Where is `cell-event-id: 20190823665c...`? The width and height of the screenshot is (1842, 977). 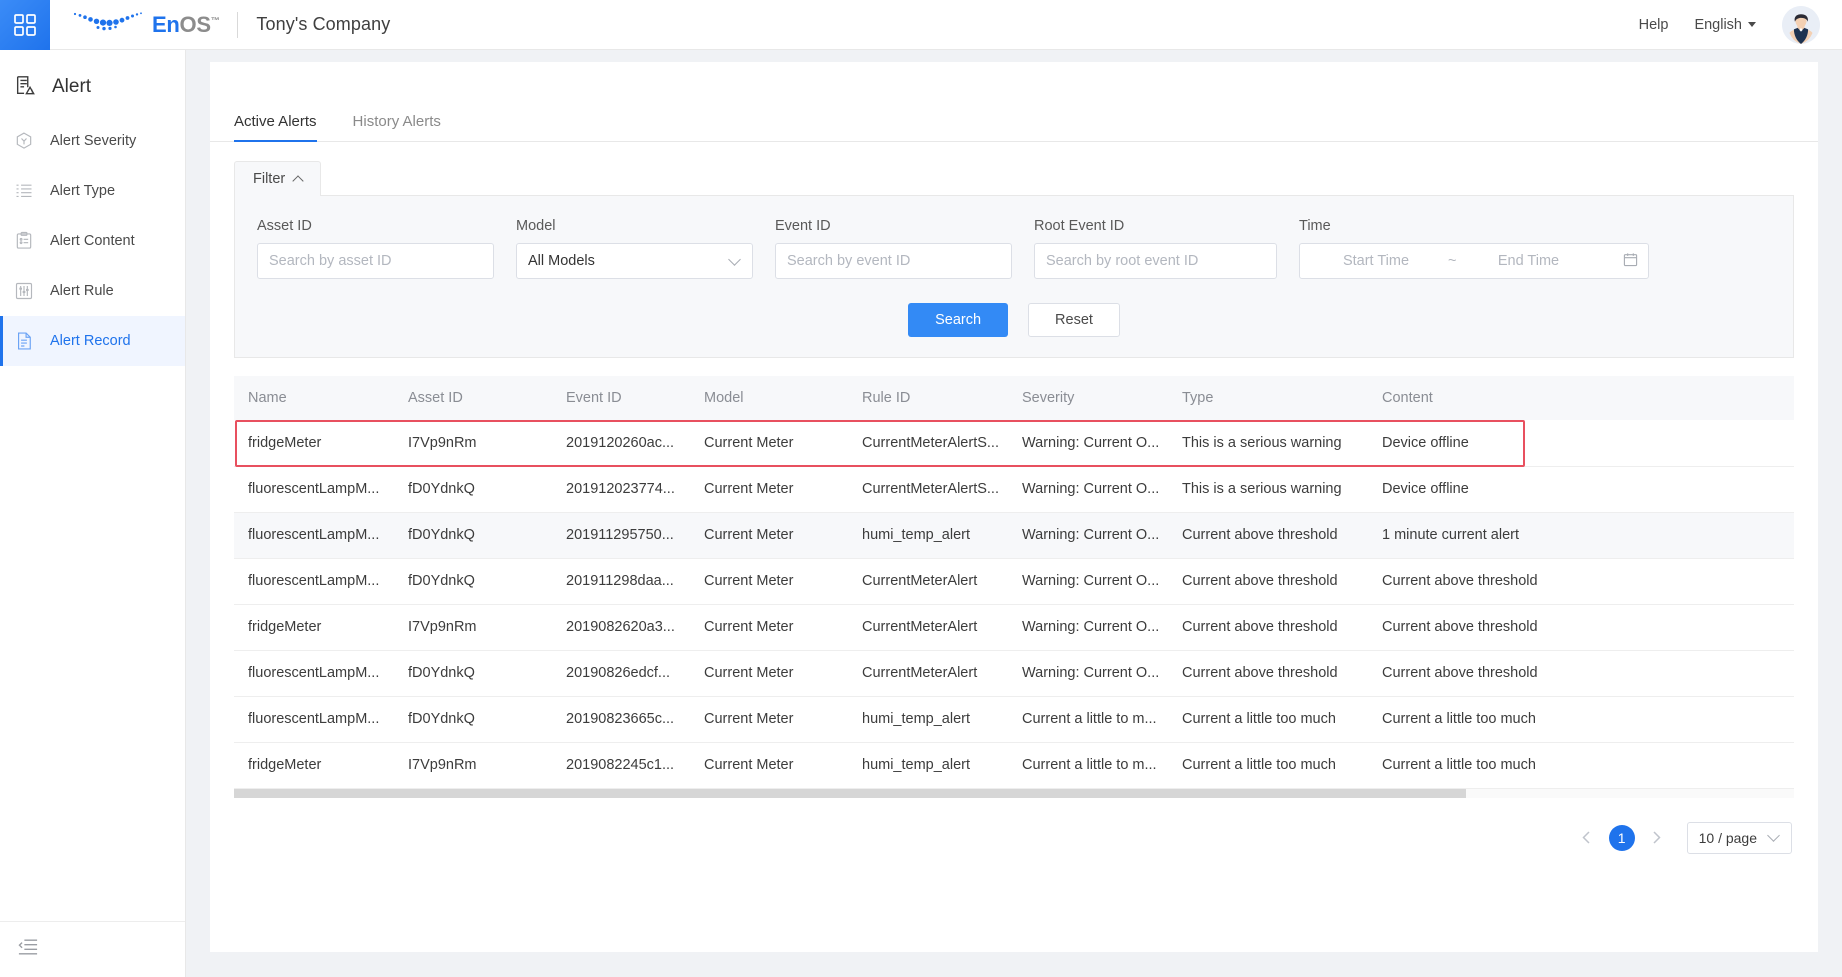 cell-event-id: 20190823665c... is located at coordinates (621, 719).